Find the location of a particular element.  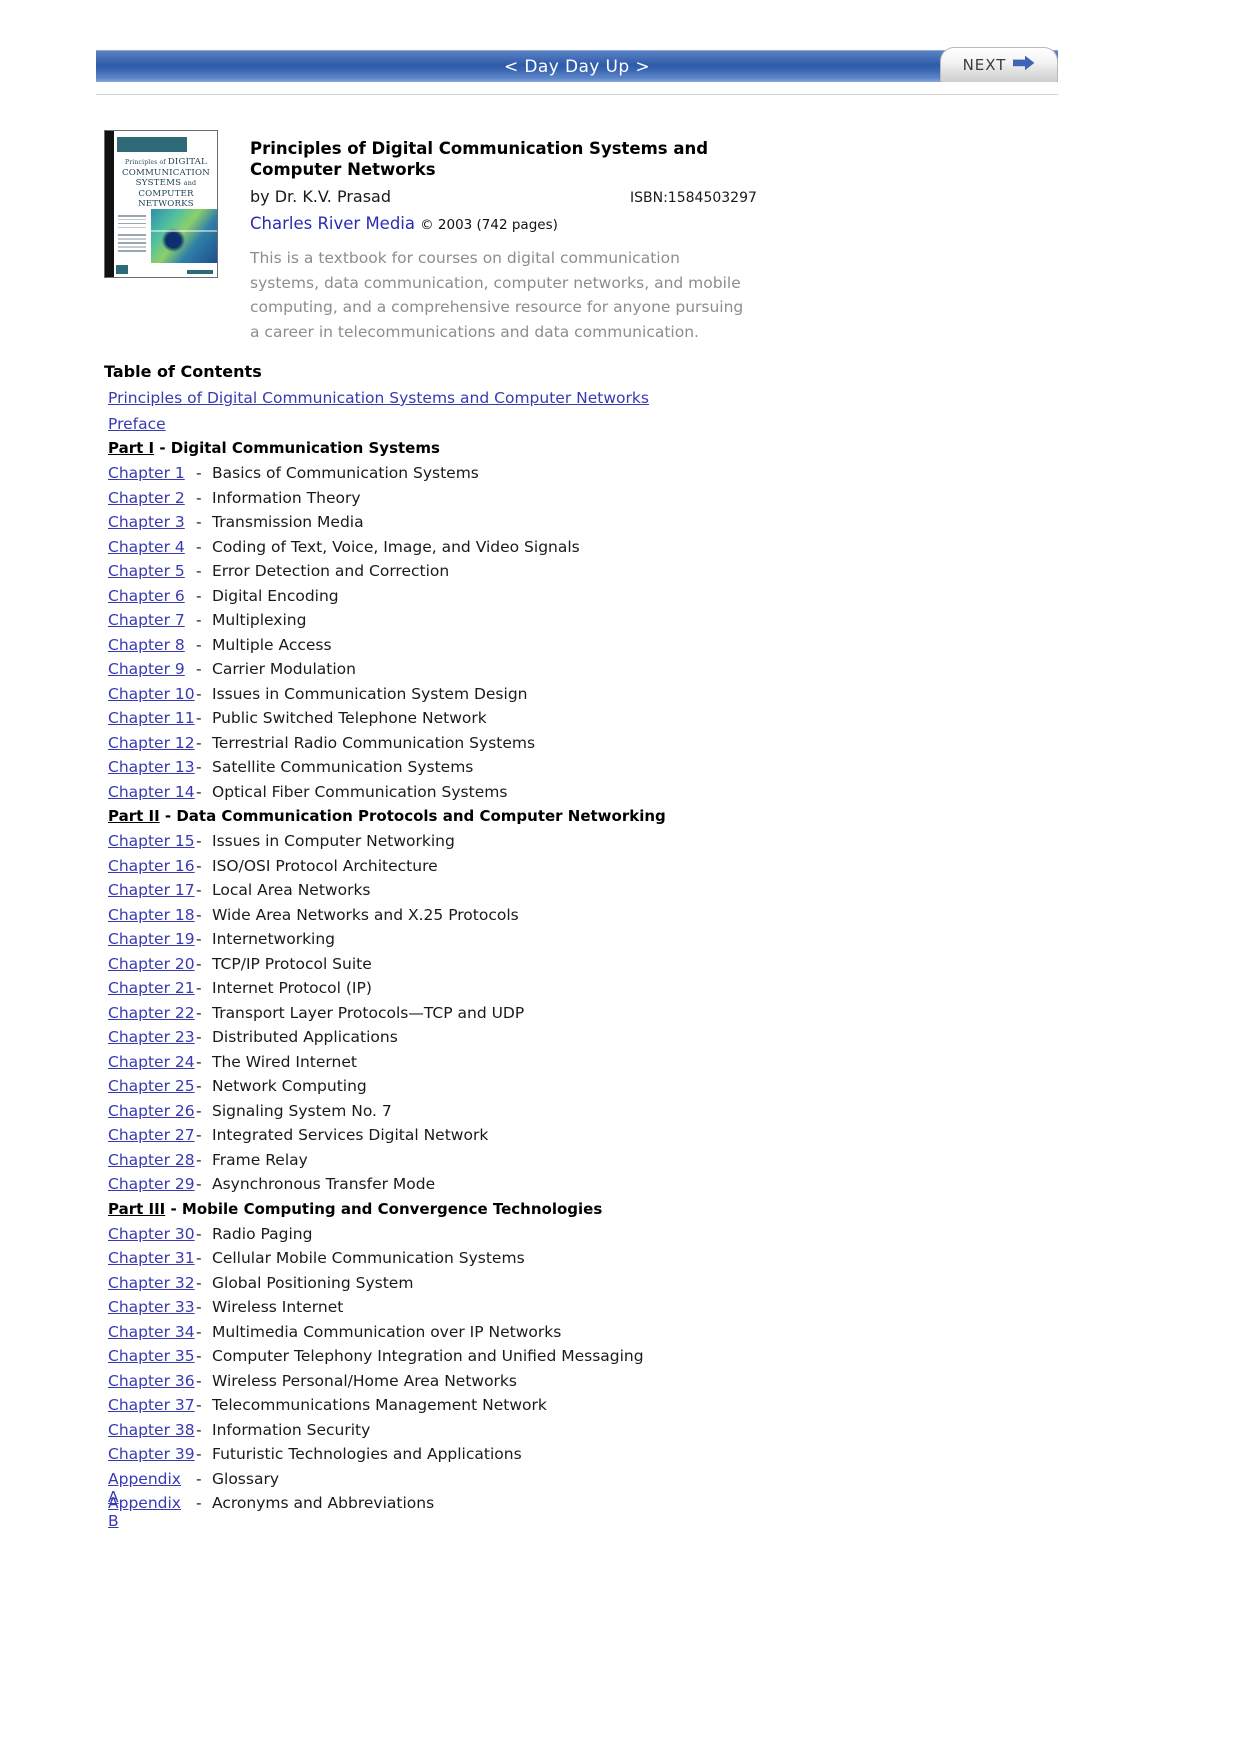

toc-chapter-link: Chapter 3 is located at coordinates (146, 522).